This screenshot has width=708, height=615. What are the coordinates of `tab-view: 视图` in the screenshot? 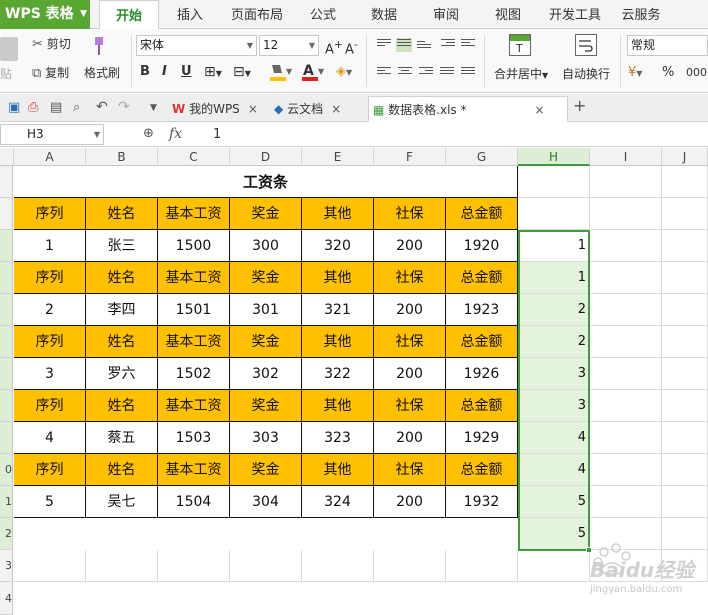 It's located at (508, 14).